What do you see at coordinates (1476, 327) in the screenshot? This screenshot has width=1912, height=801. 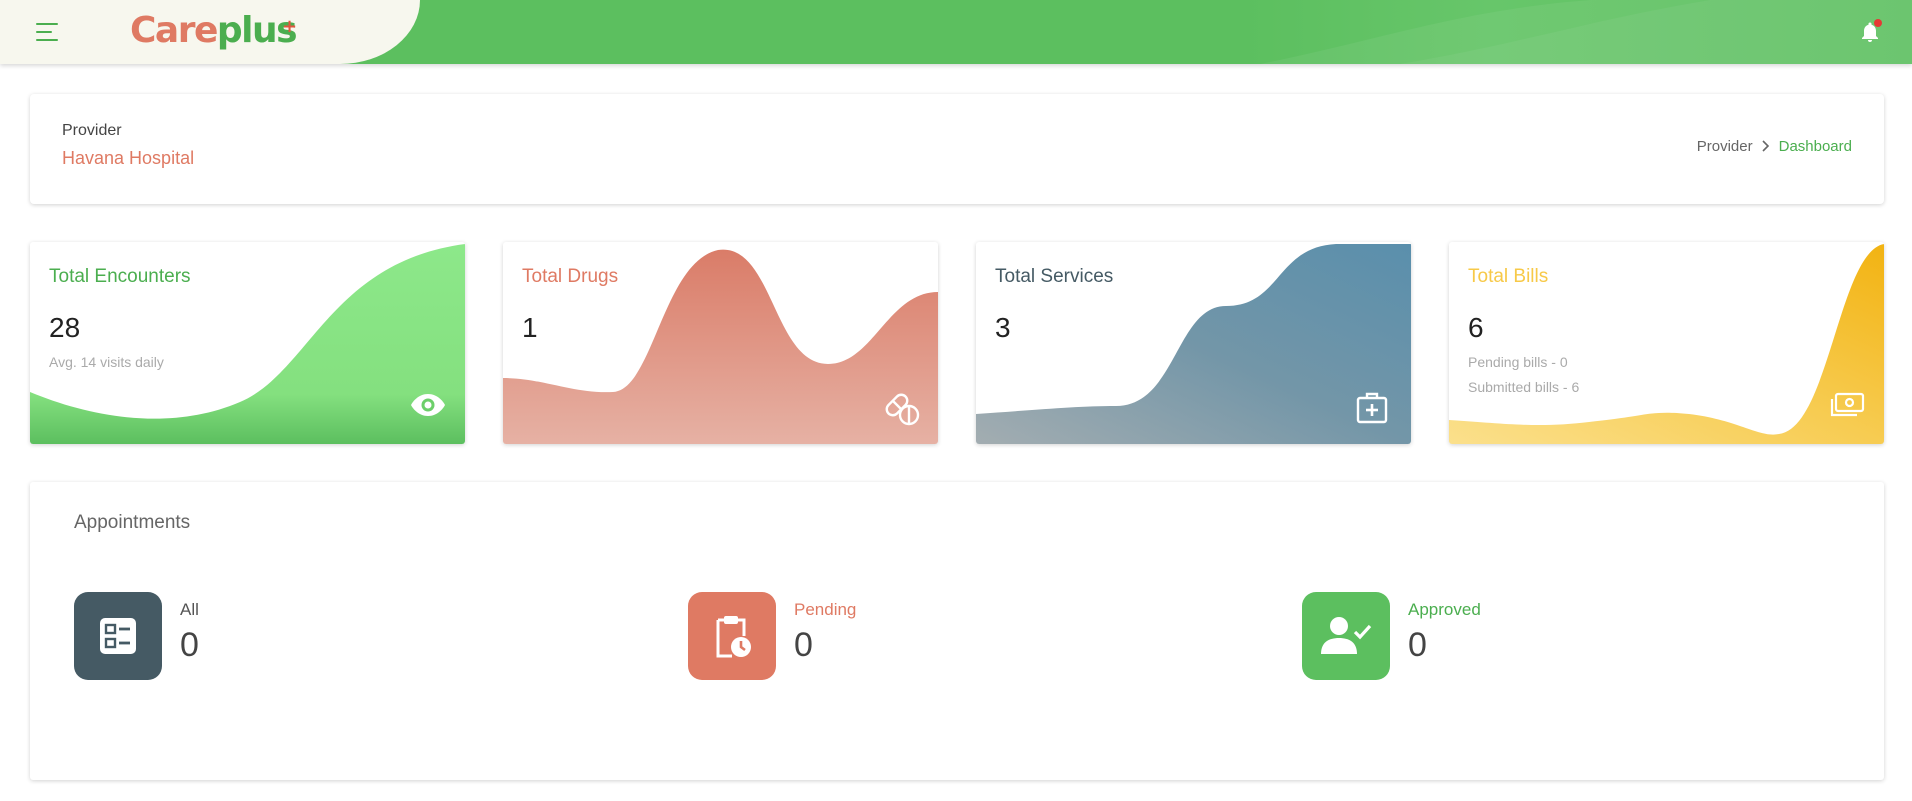 I see `stat-count: 6` at bounding box center [1476, 327].